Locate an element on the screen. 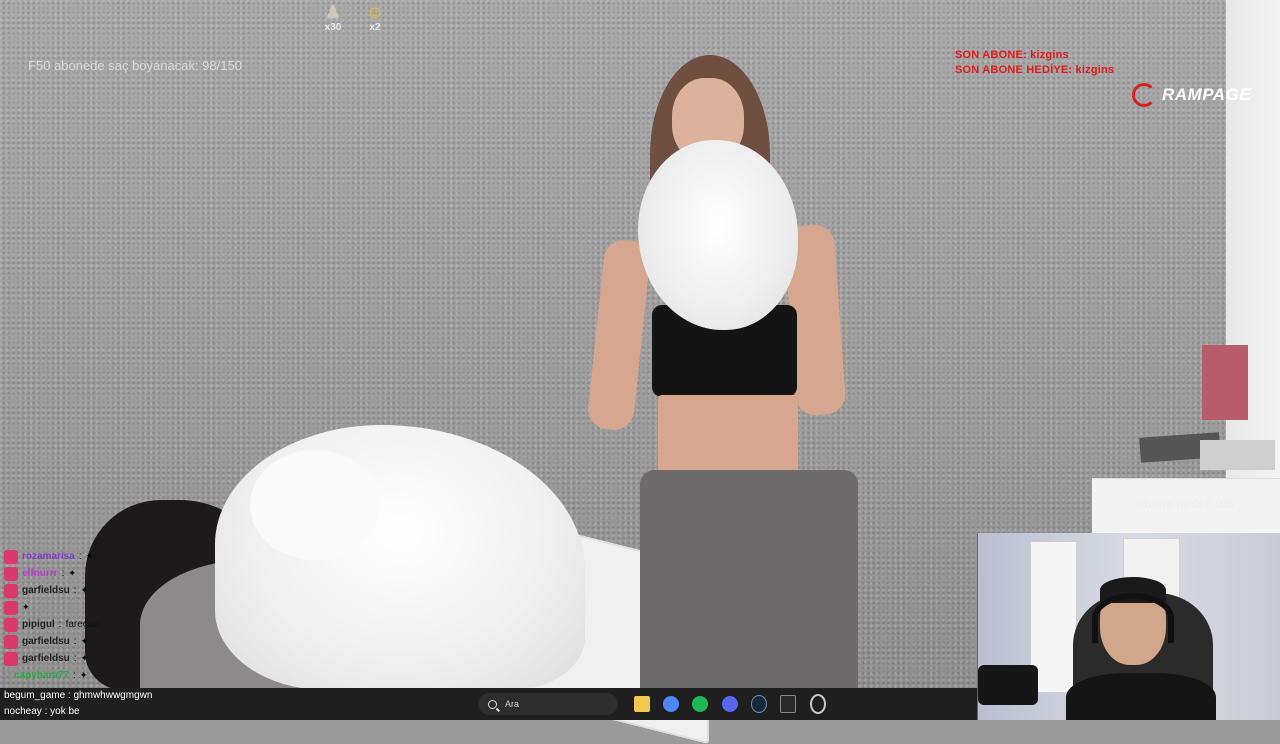 This screenshot has height=744, width=1280. chat-username: nocheay is located at coordinates (23, 711).